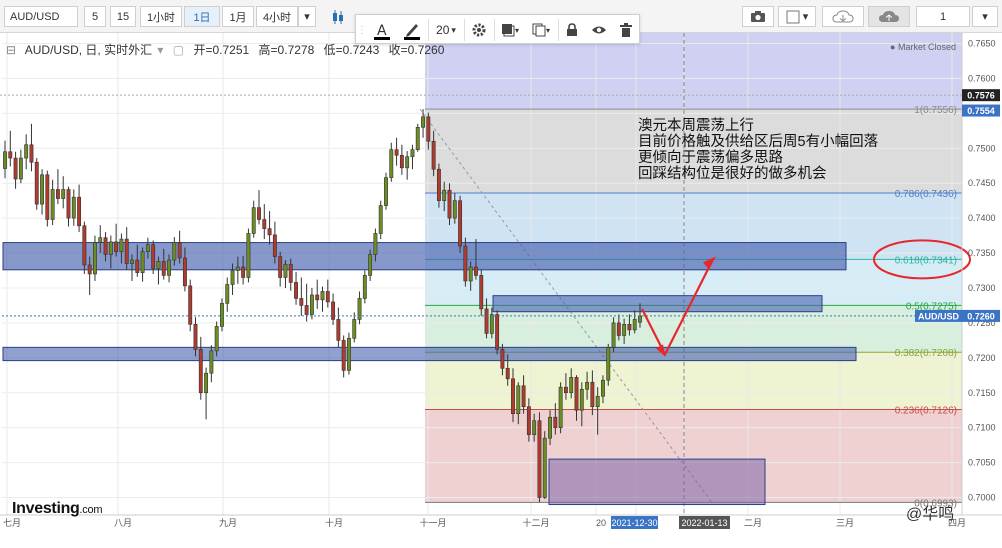  What do you see at coordinates (478, 30) in the screenshot?
I see `settings-button` at bounding box center [478, 30].